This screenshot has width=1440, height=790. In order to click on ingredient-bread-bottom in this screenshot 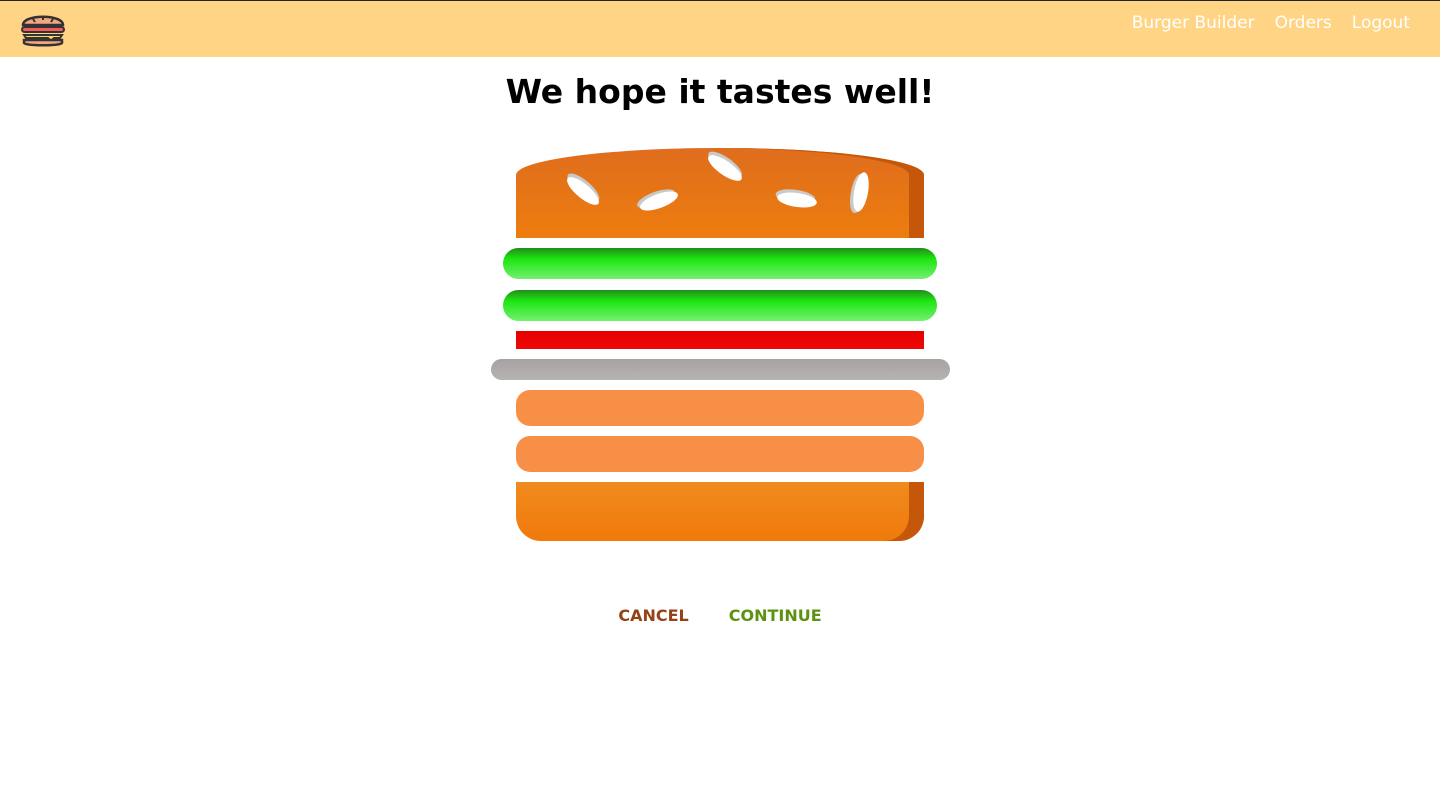, I will do `click(720, 511)`.